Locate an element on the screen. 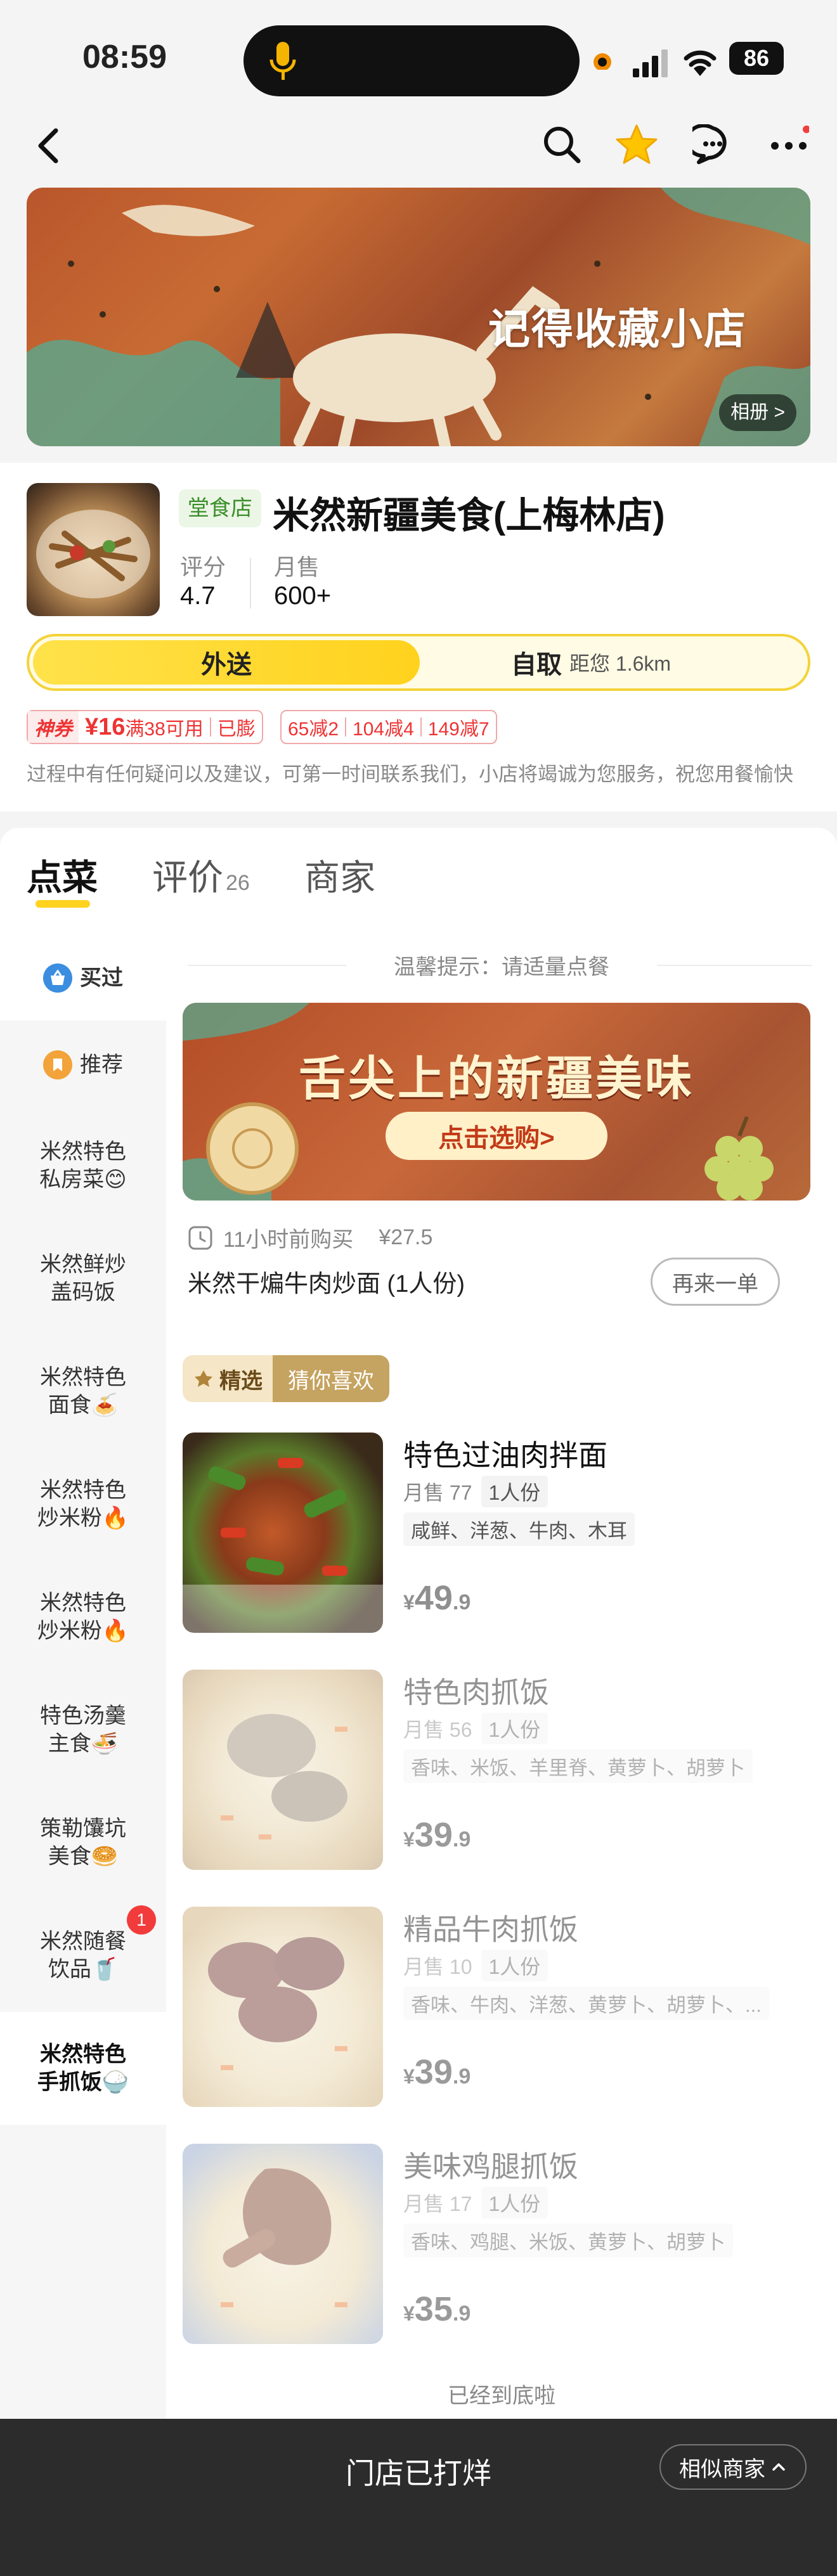 The image size is (837, 2576). sidebar-item-rice-bowls: 米然鲜炒 盖码饭 is located at coordinates (83, 1278).